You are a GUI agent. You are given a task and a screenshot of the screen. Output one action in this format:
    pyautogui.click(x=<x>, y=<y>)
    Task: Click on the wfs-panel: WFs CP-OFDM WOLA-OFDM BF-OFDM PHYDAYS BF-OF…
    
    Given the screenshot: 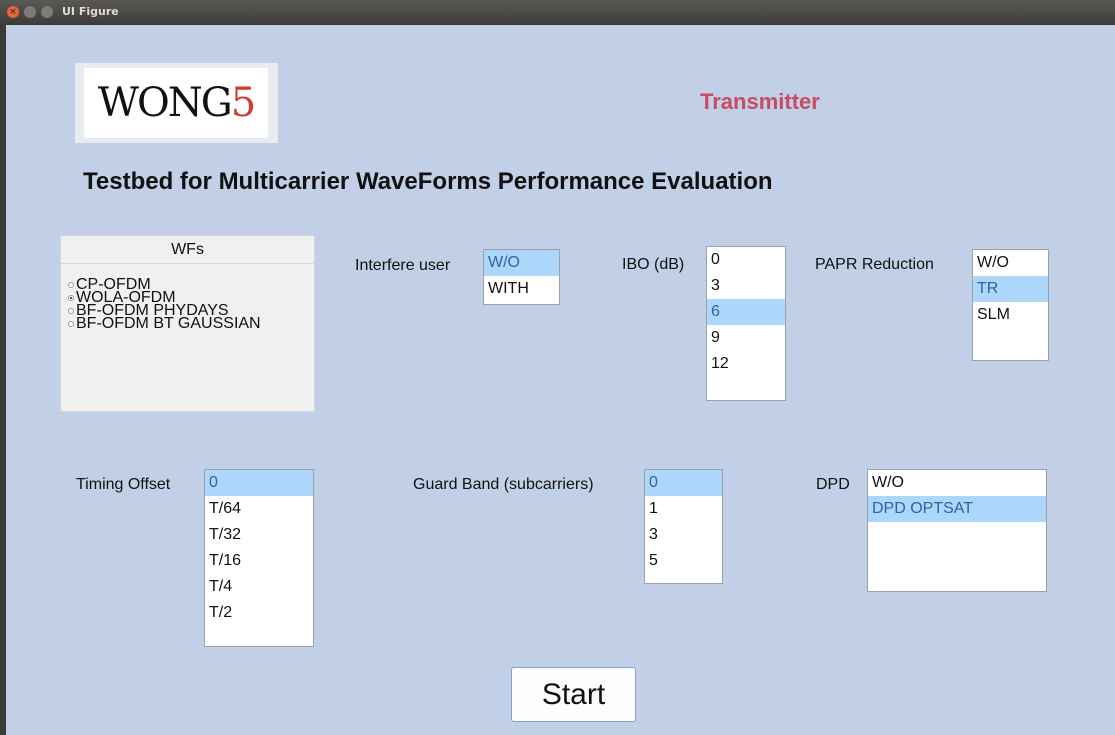 What is the action you would take?
    pyautogui.click(x=187, y=323)
    